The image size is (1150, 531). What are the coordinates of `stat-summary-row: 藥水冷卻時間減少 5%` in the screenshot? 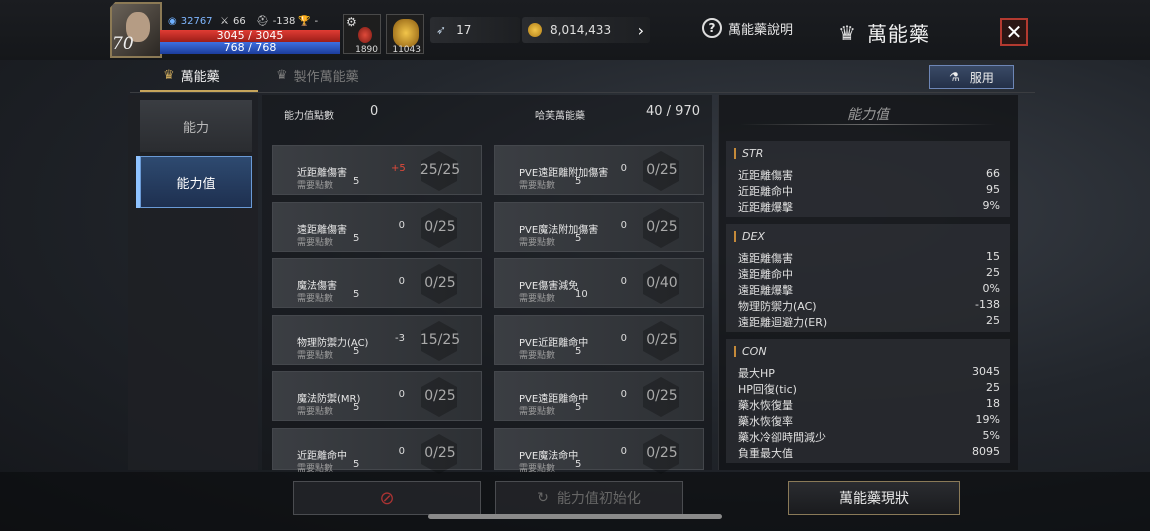 It's located at (869, 437).